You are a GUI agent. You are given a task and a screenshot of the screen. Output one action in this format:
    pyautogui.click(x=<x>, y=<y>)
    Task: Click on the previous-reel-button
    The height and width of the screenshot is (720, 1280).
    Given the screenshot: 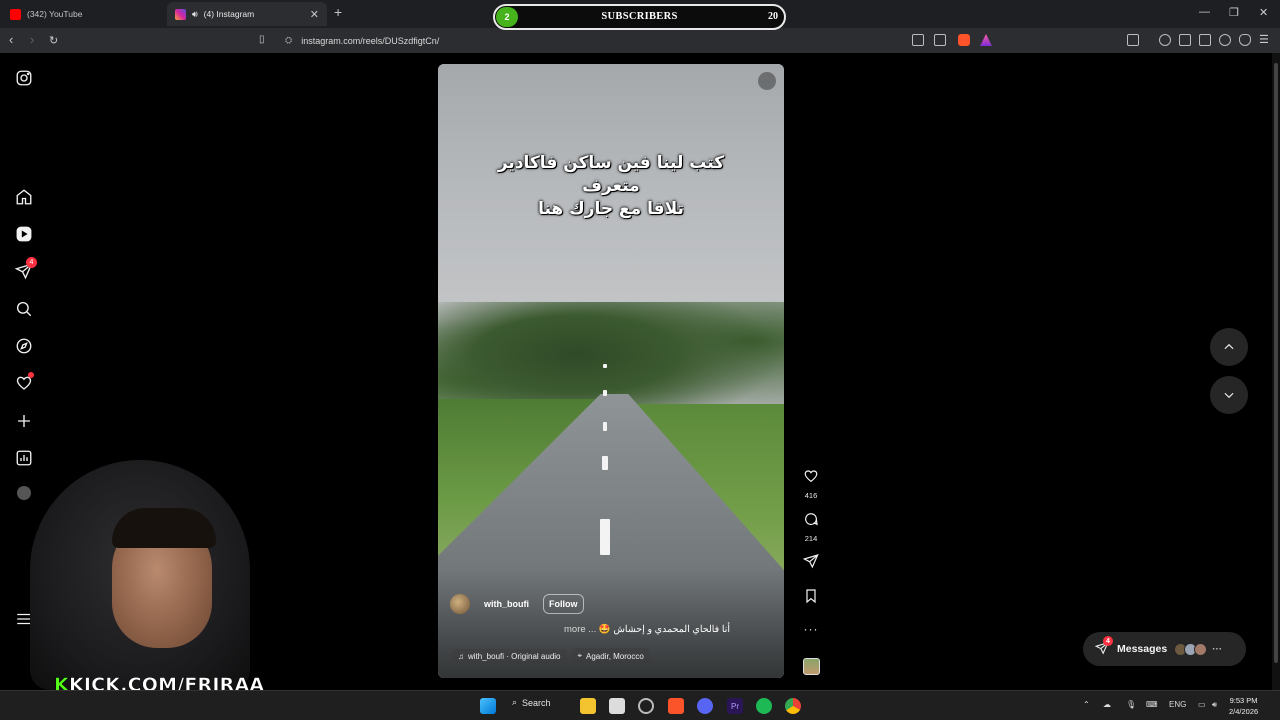 What is the action you would take?
    pyautogui.click(x=1229, y=347)
    